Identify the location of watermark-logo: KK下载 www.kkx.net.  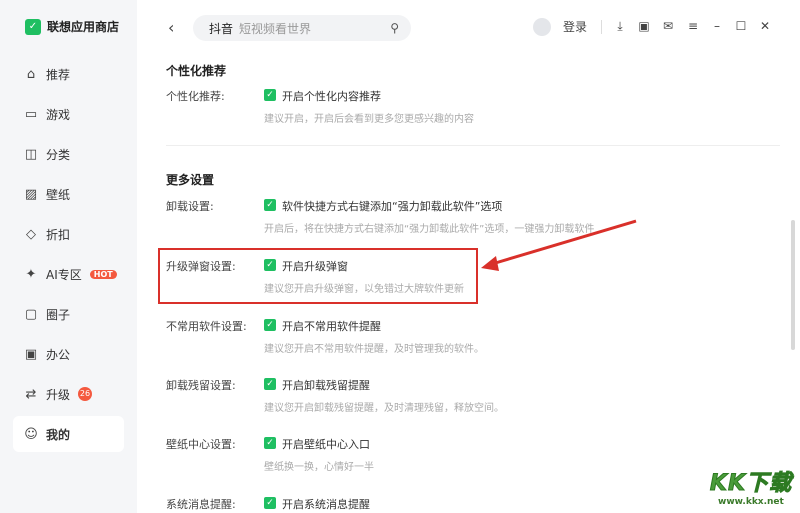
(750, 486).